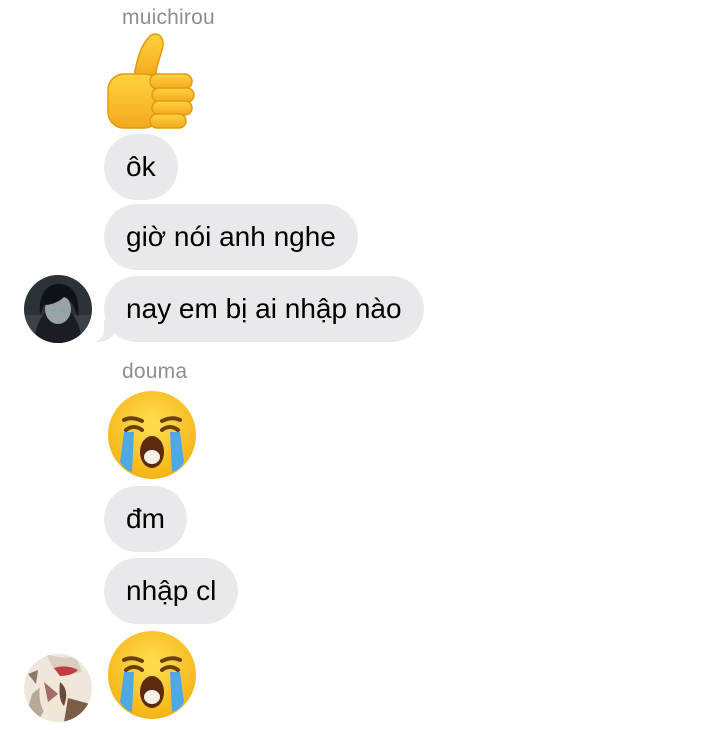 The width and height of the screenshot is (720, 730). Describe the element at coordinates (141, 167) in the screenshot. I see `message-bubble: ôk` at that location.